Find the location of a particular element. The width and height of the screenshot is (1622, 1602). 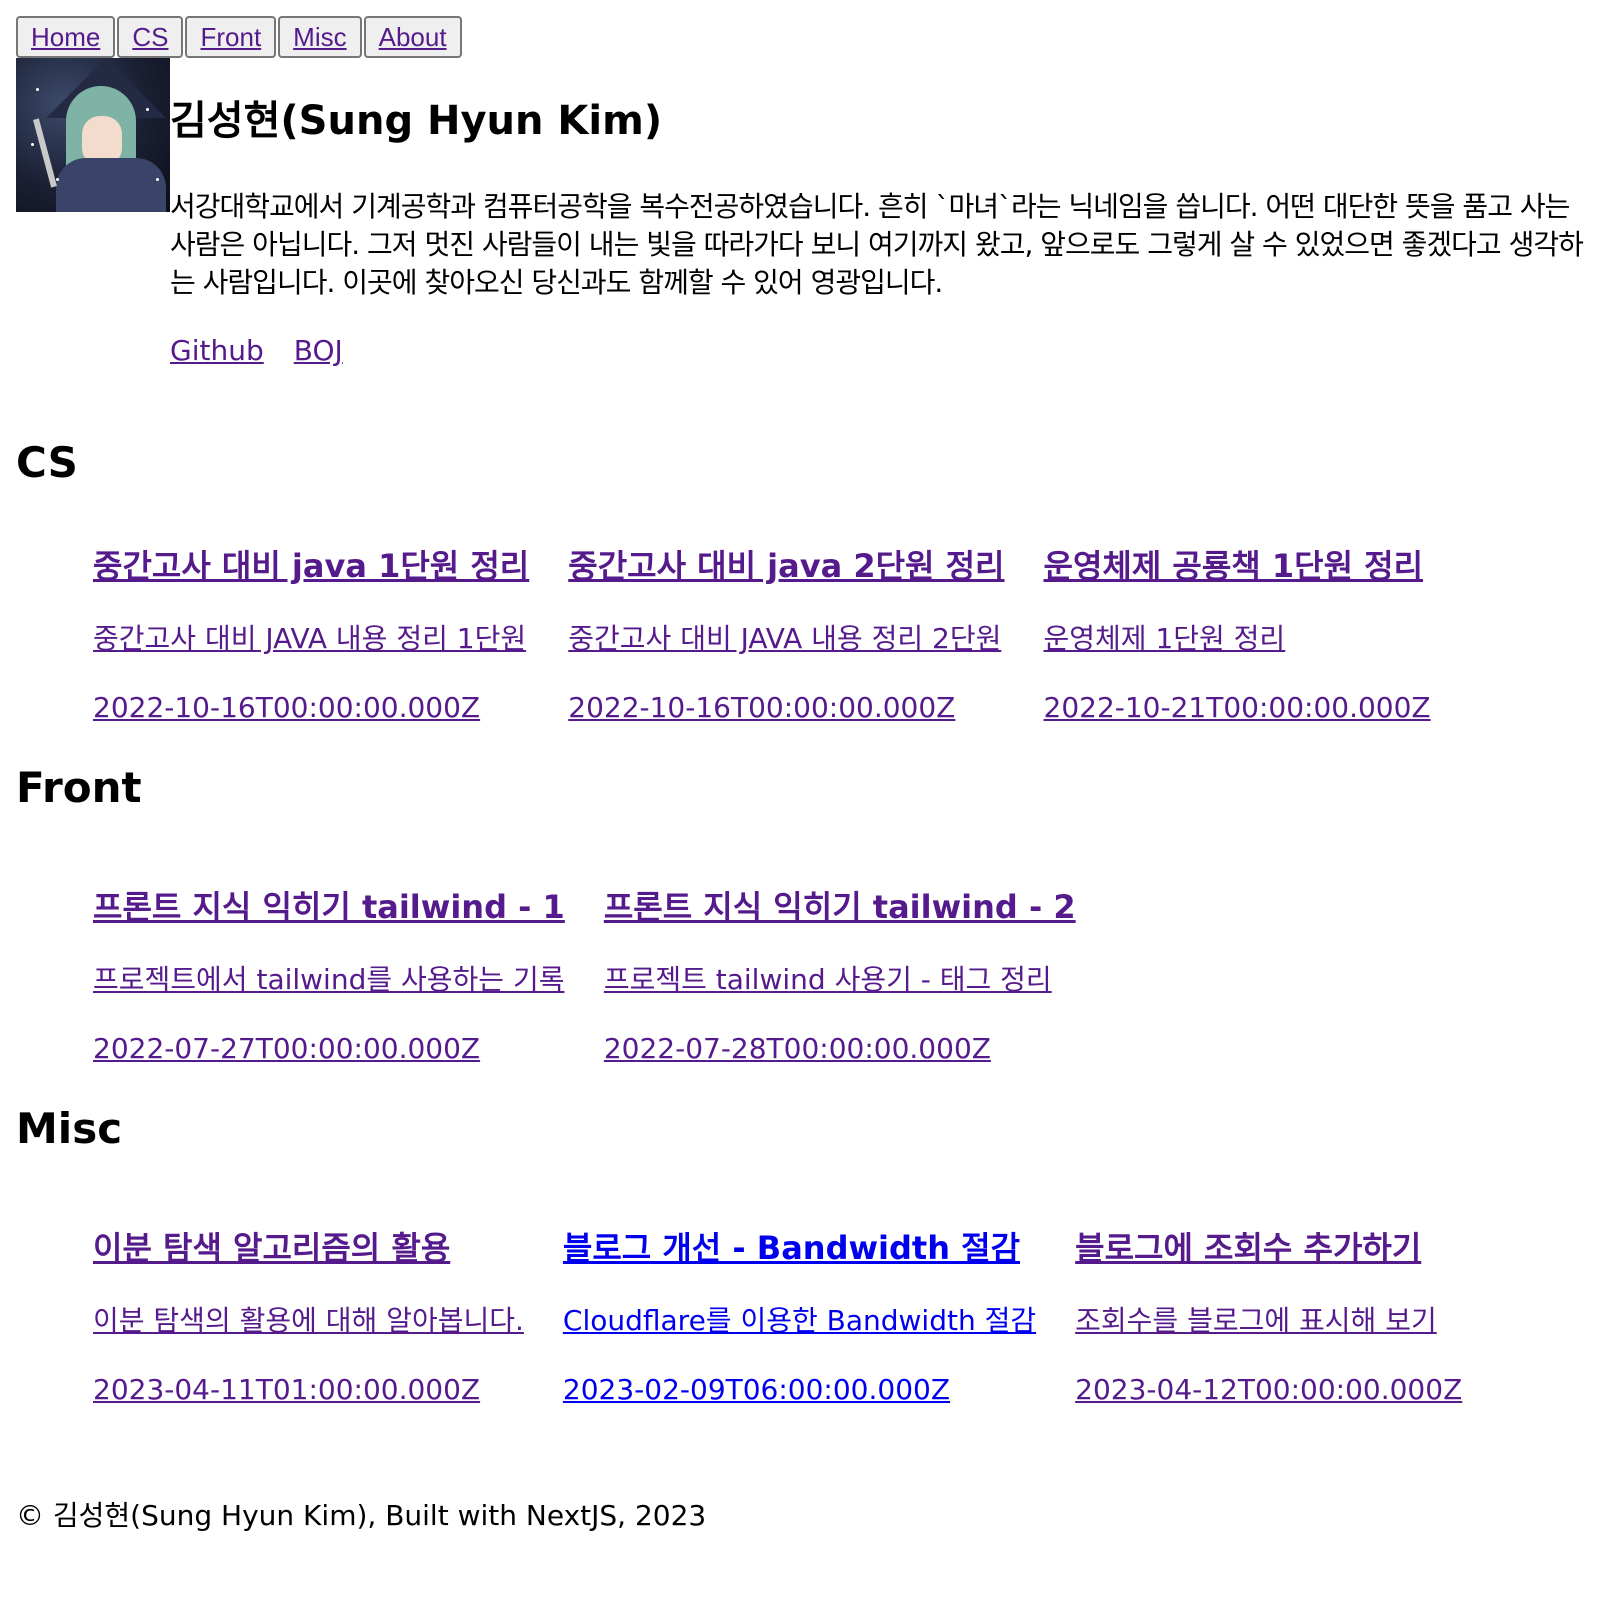

nav-about-label: About is located at coordinates (413, 37).